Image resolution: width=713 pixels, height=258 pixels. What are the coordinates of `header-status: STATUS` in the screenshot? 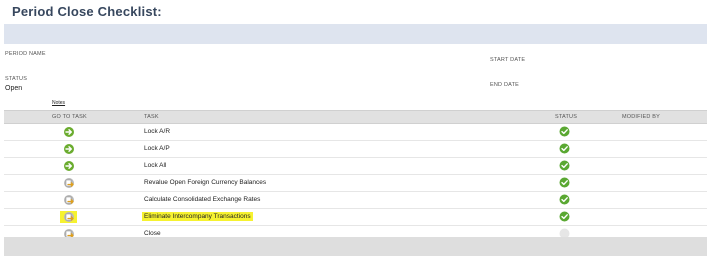 It's located at (566, 117).